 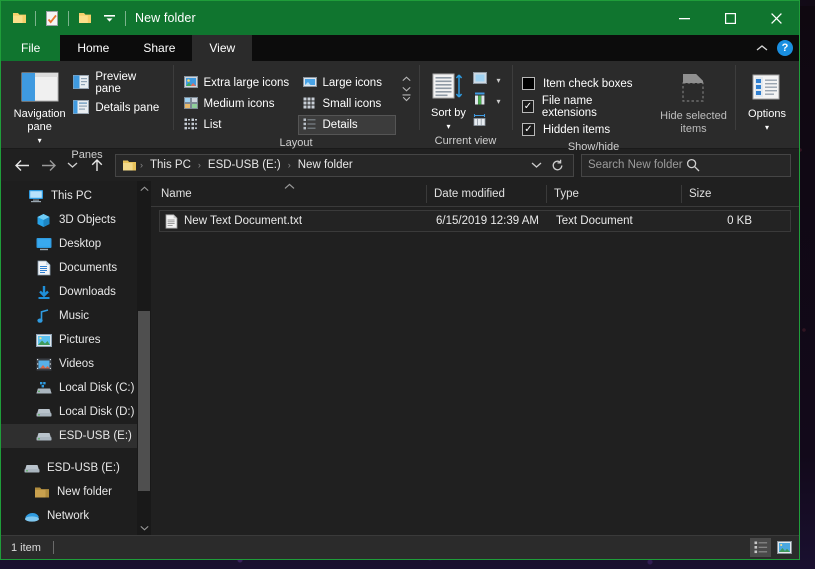 What do you see at coordinates (76, 196) in the screenshot?
I see `sidebar-item-this-pc: This PC` at bounding box center [76, 196].